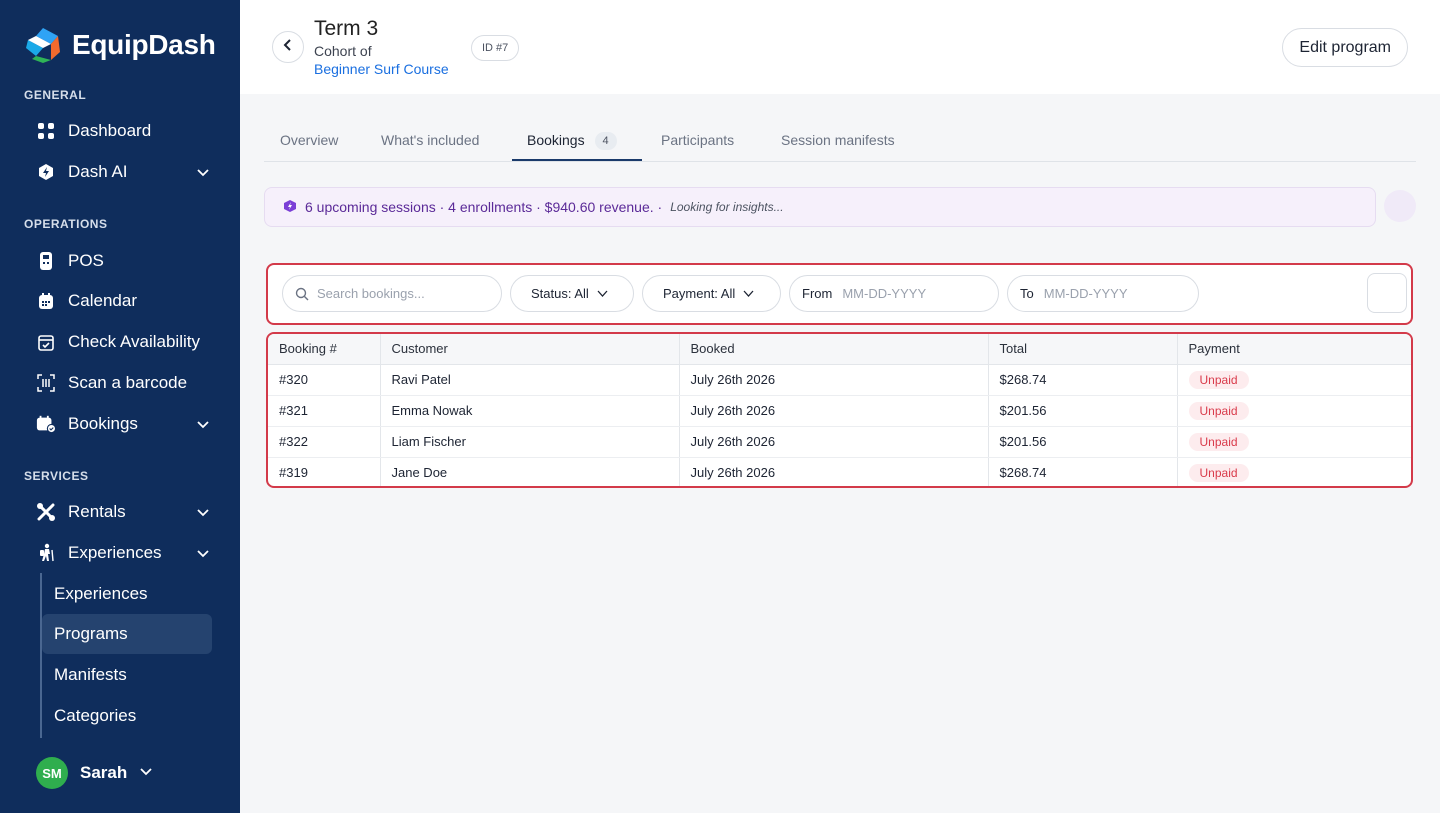 The height and width of the screenshot is (813, 1440). What do you see at coordinates (134, 341) in the screenshot?
I see `sidebar-item-label: Check Availability` at bounding box center [134, 341].